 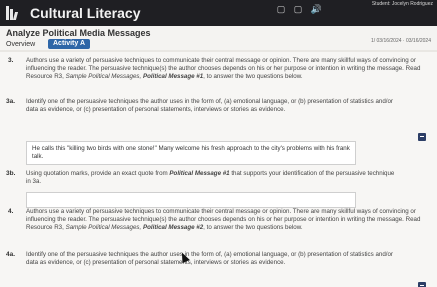 What do you see at coordinates (11, 101) in the screenshot?
I see `question-number: 3a.` at bounding box center [11, 101].